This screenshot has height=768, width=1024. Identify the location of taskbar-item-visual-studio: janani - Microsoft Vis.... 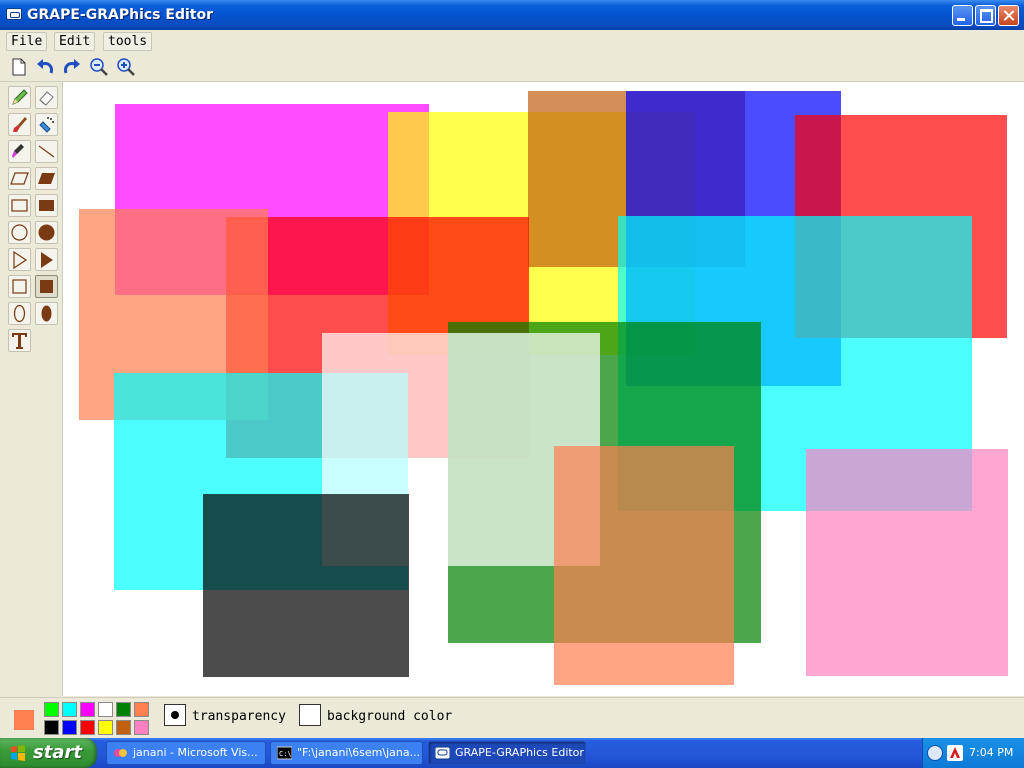
(186, 753).